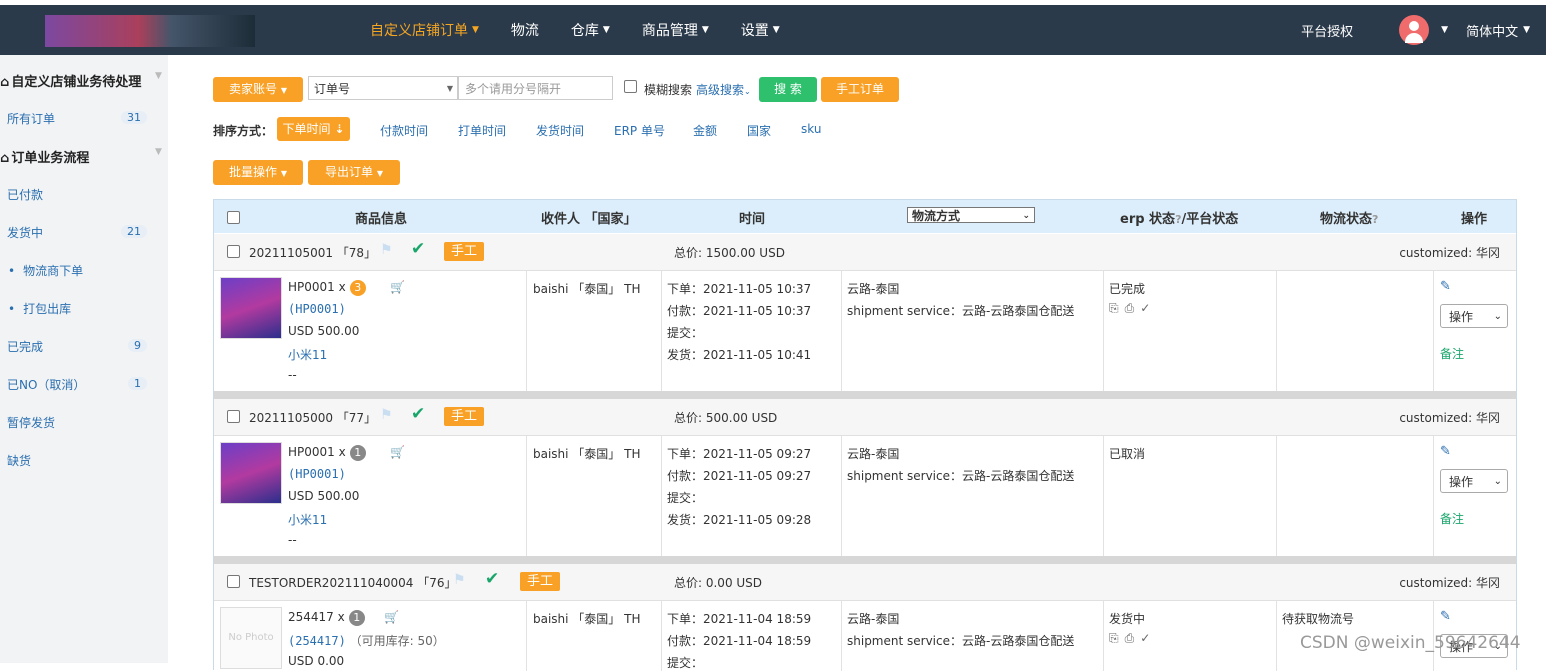  Describe the element at coordinates (134, 231) in the screenshot. I see `count-badge: 21` at that location.